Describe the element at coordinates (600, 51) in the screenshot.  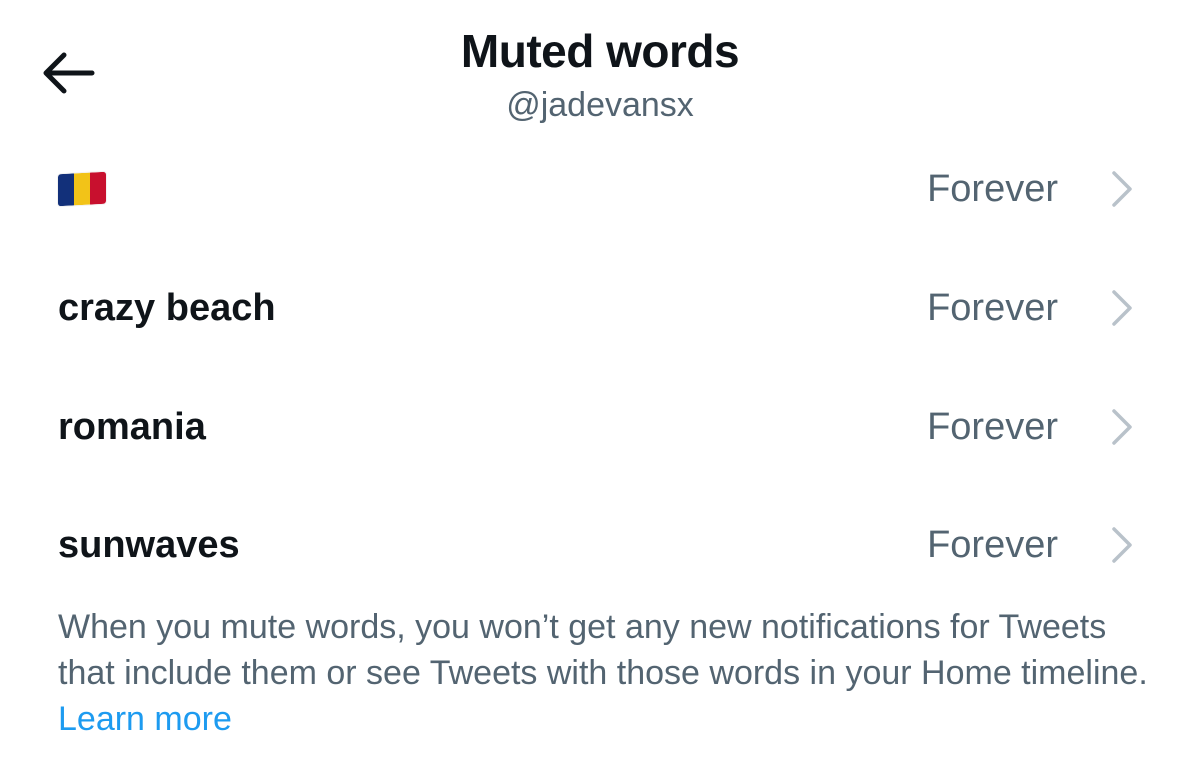
I see `page-title: Muted words` at that location.